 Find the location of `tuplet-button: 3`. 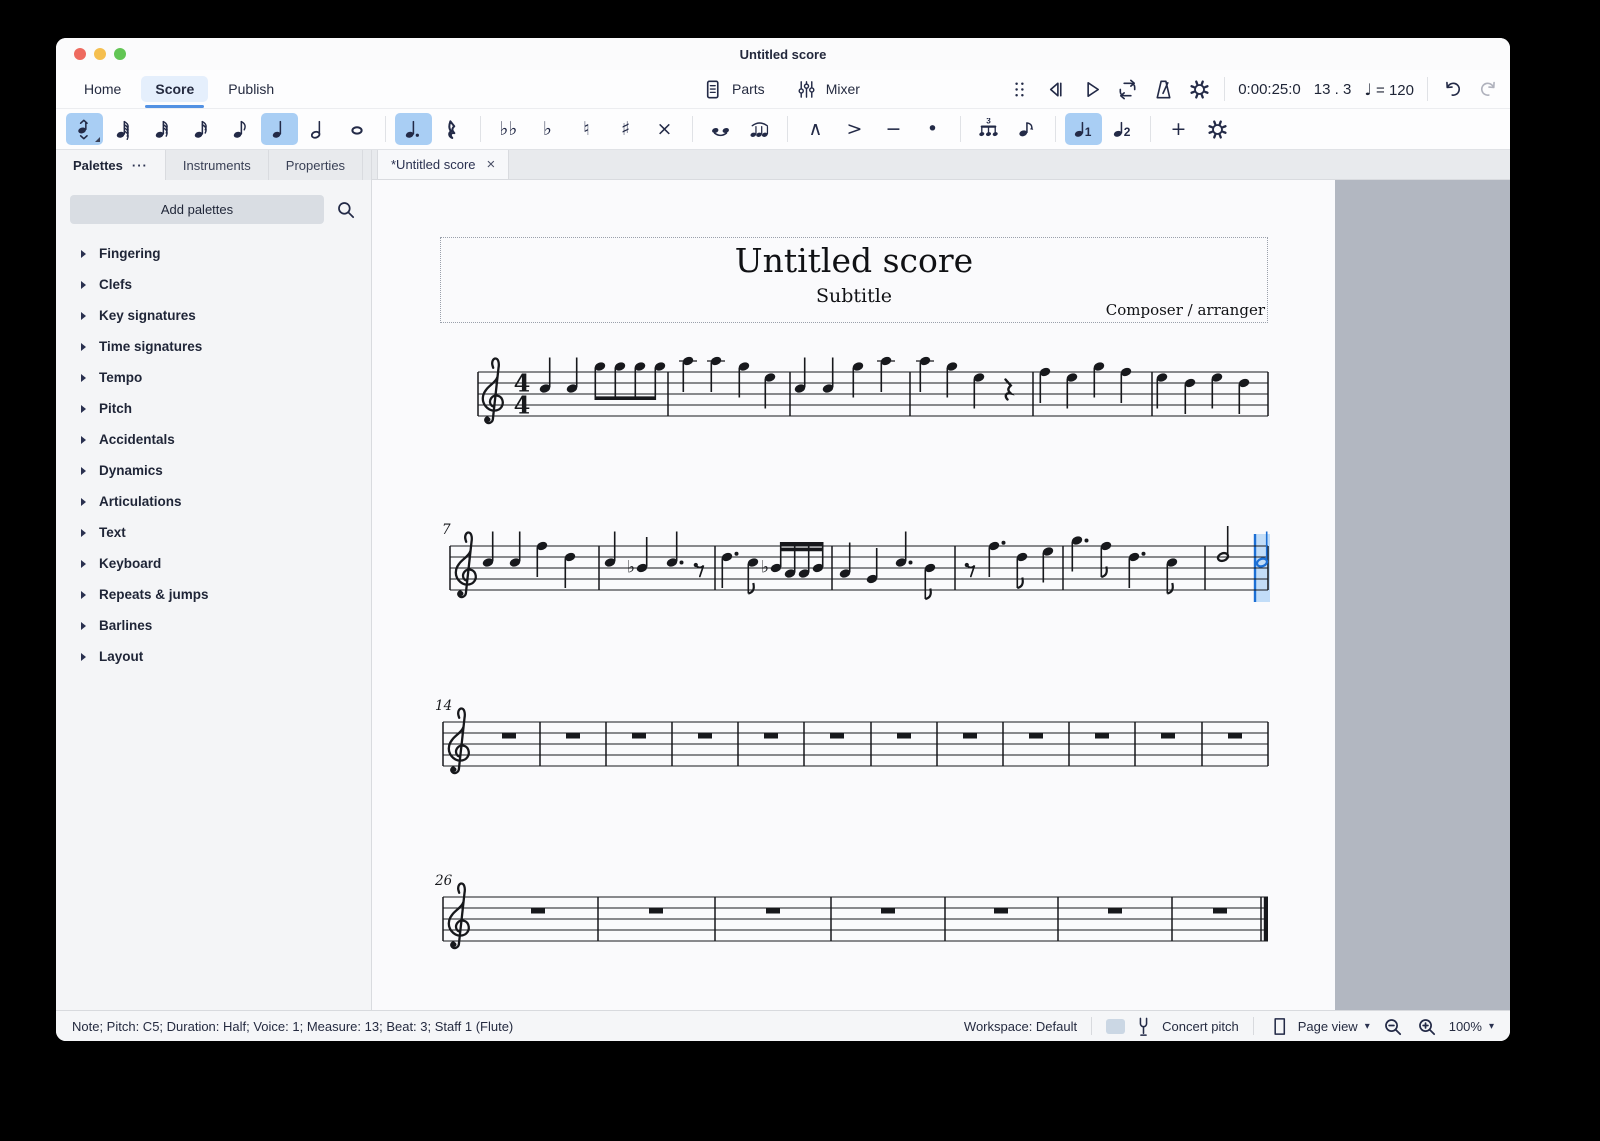

tuplet-button: 3 is located at coordinates (988, 129).